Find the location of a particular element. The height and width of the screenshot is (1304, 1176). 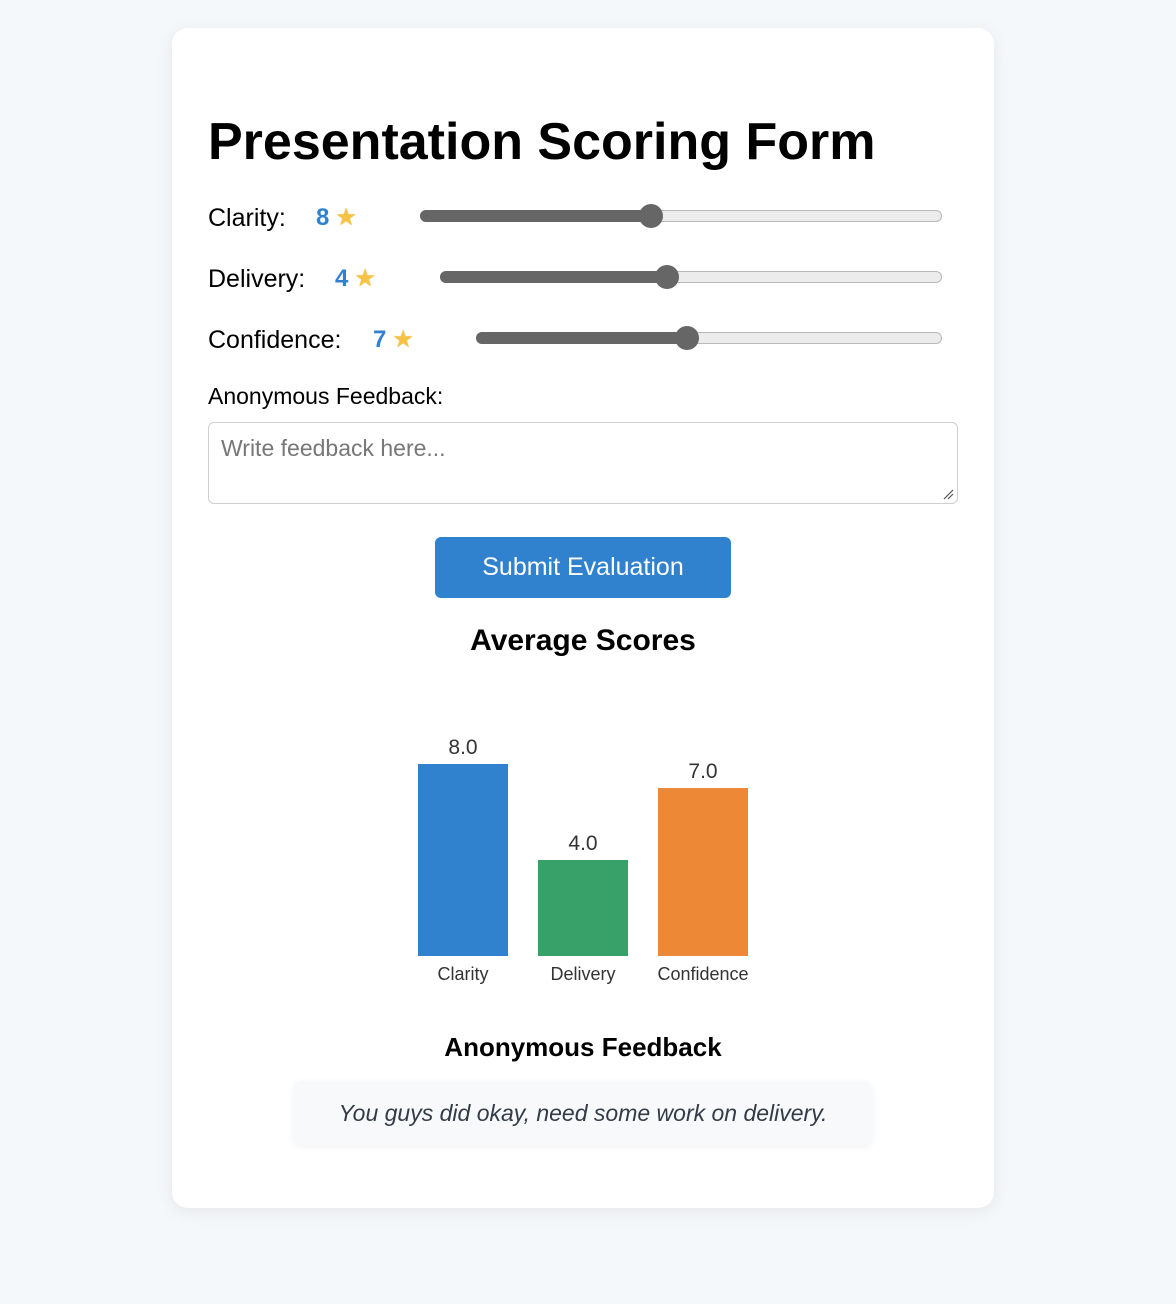

confidence-value: 7 ★ is located at coordinates (393, 339).